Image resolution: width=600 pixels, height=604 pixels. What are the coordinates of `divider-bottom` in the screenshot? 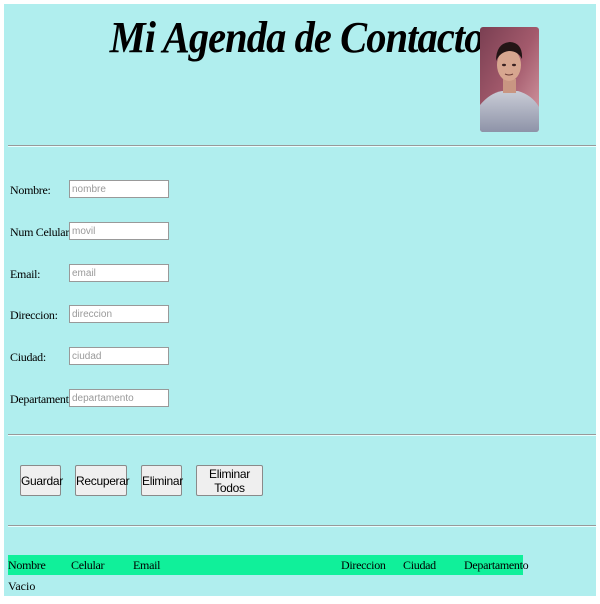 It's located at (302, 526).